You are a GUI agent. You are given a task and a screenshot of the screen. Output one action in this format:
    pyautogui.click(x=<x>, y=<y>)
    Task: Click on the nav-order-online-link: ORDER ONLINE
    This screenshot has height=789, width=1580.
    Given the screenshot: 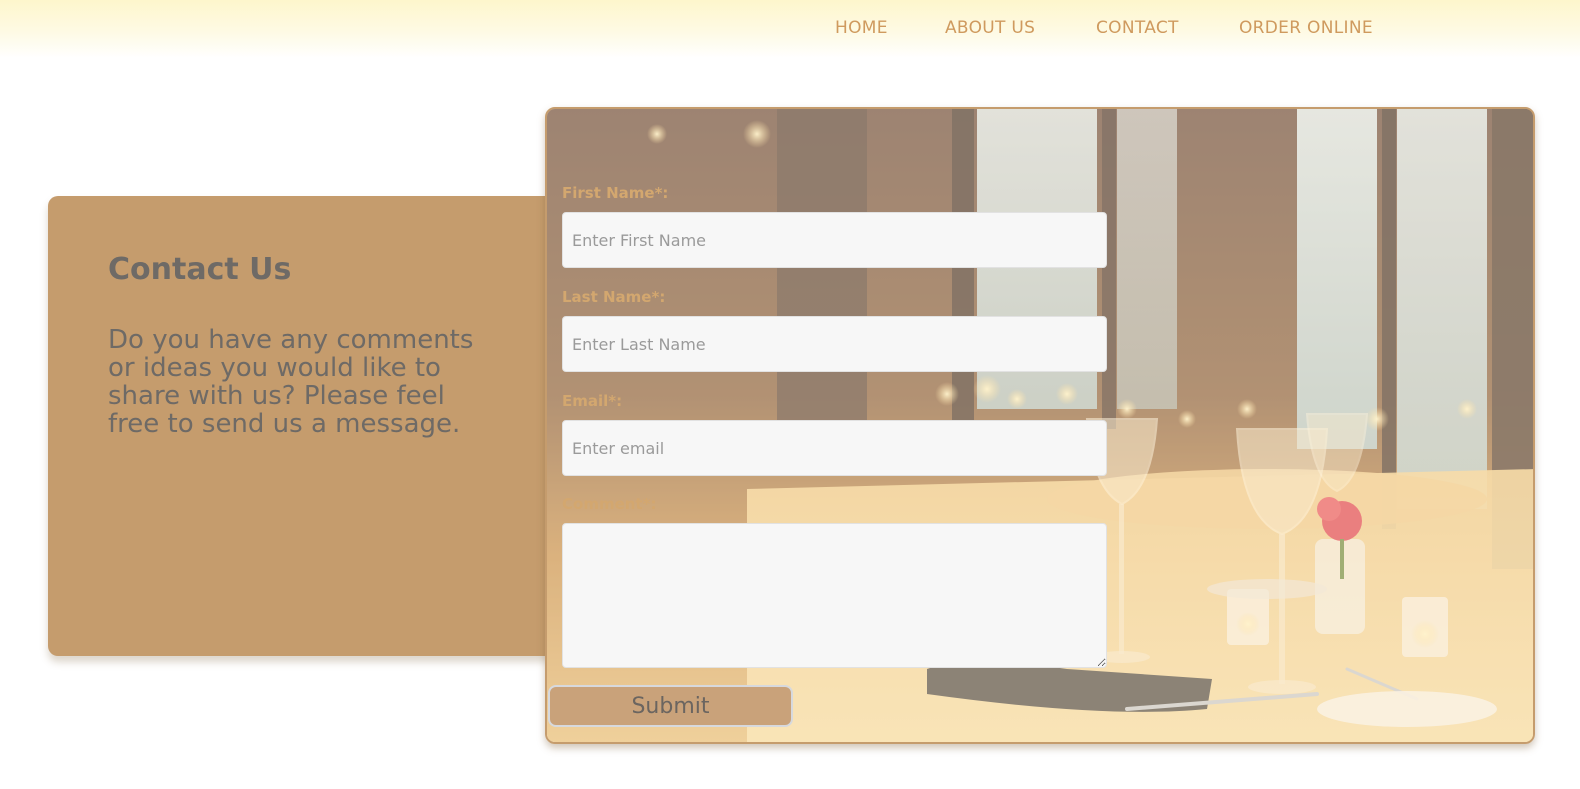 What is the action you would take?
    pyautogui.click(x=1306, y=28)
    